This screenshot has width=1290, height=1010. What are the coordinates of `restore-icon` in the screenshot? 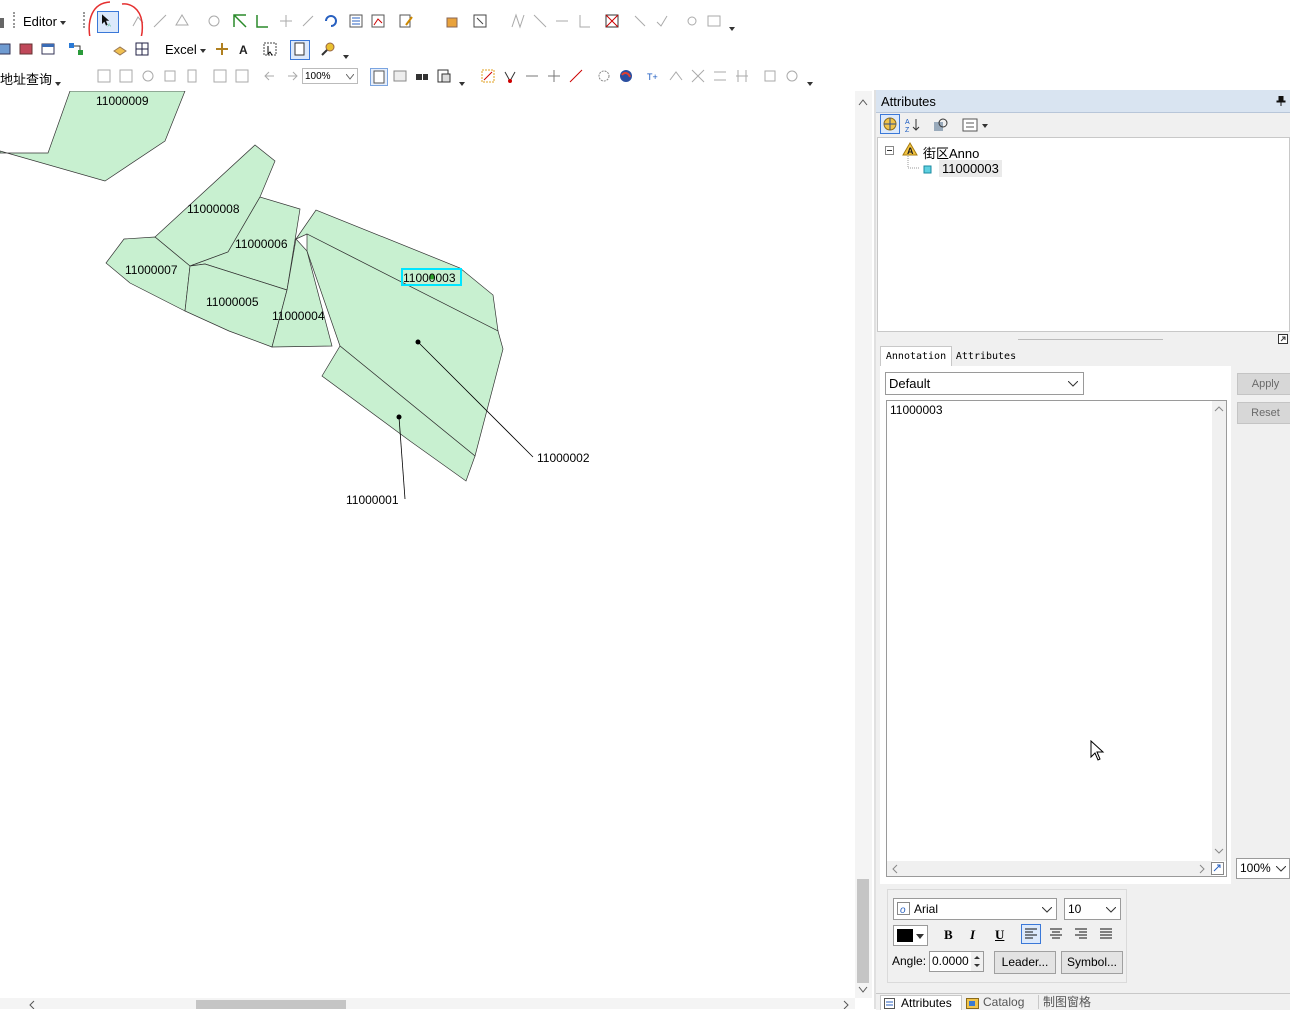 It's located at (1283, 339).